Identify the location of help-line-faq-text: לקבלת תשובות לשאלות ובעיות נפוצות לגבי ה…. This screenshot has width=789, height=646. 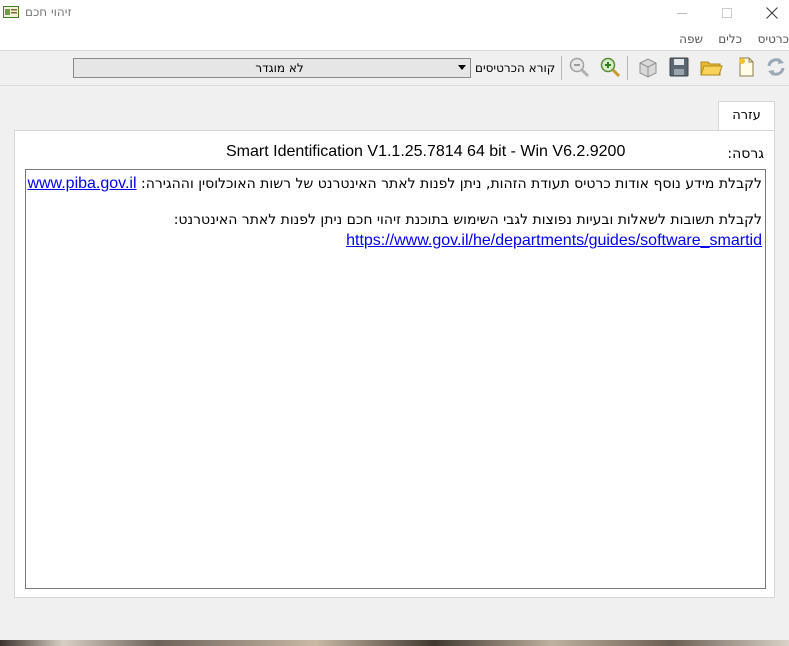
(467, 220).